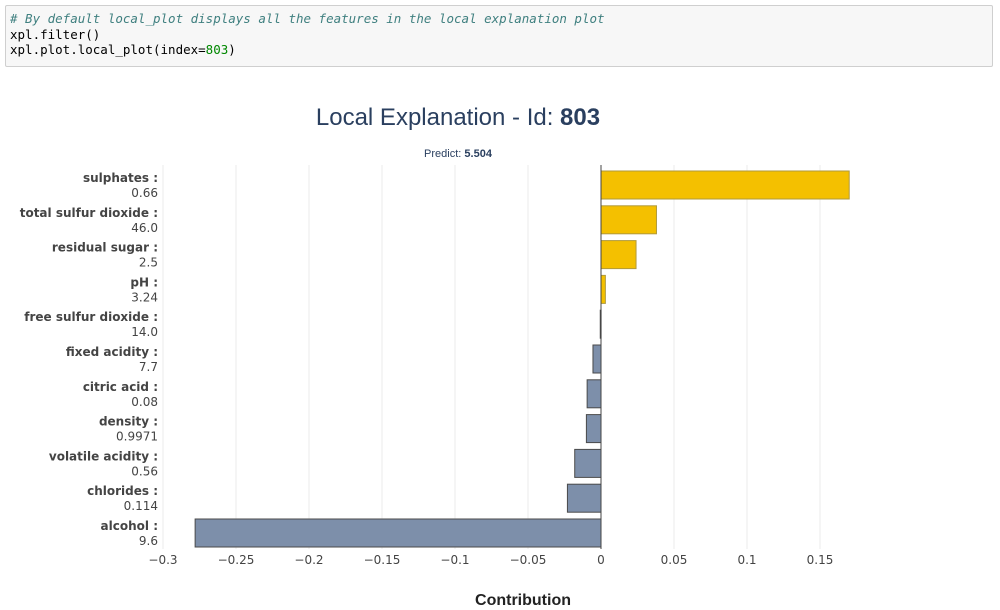 Image resolution: width=1000 pixels, height=610 pixels. Describe the element at coordinates (398, 533) in the screenshot. I see `bar-alcohol` at that location.